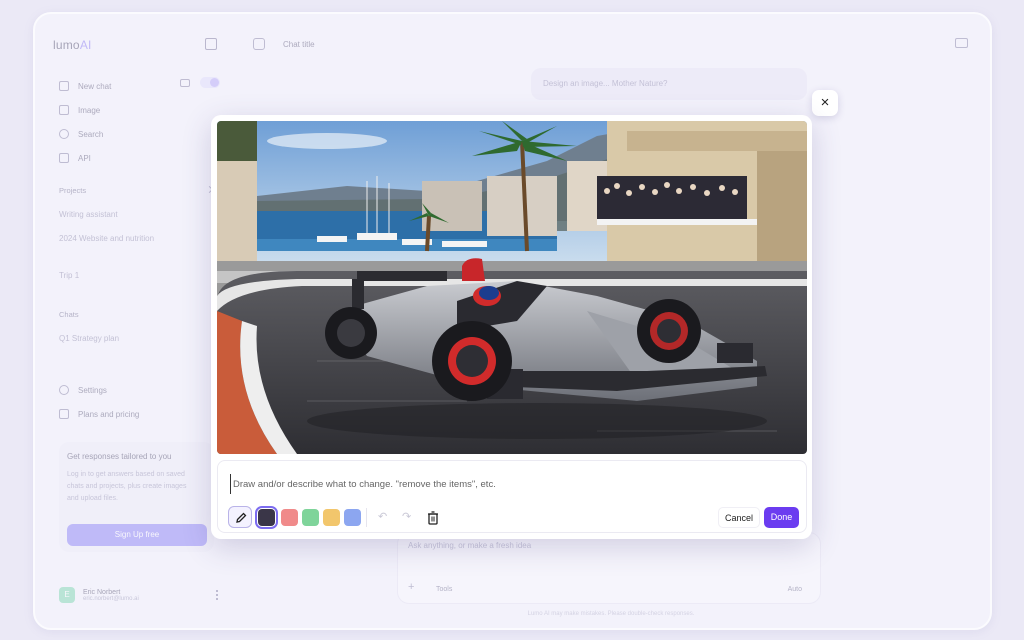 Image resolution: width=1024 pixels, height=640 pixels. What do you see at coordinates (95, 86) in the screenshot?
I see `sidebar-item-label: New chat` at bounding box center [95, 86].